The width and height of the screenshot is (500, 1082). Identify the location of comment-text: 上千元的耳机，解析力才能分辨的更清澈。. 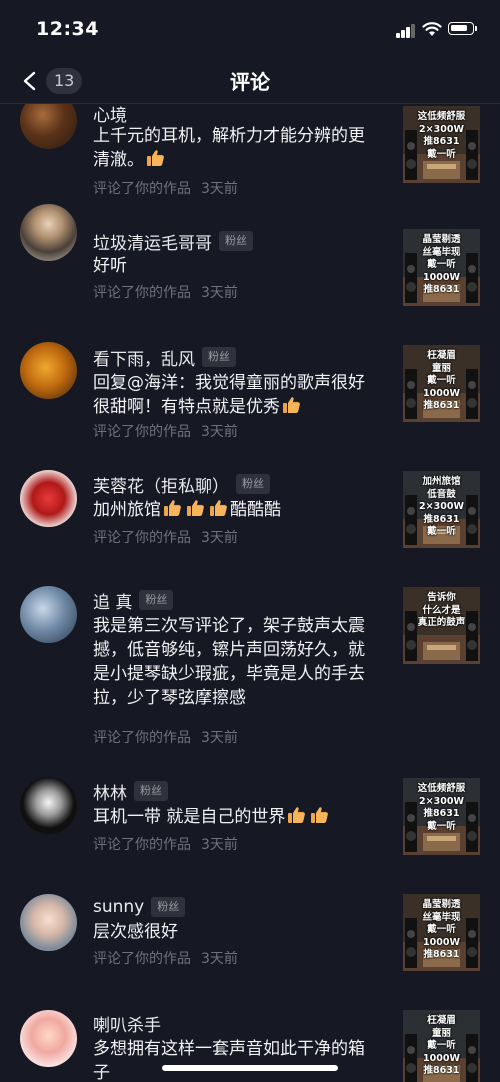
(230, 148).